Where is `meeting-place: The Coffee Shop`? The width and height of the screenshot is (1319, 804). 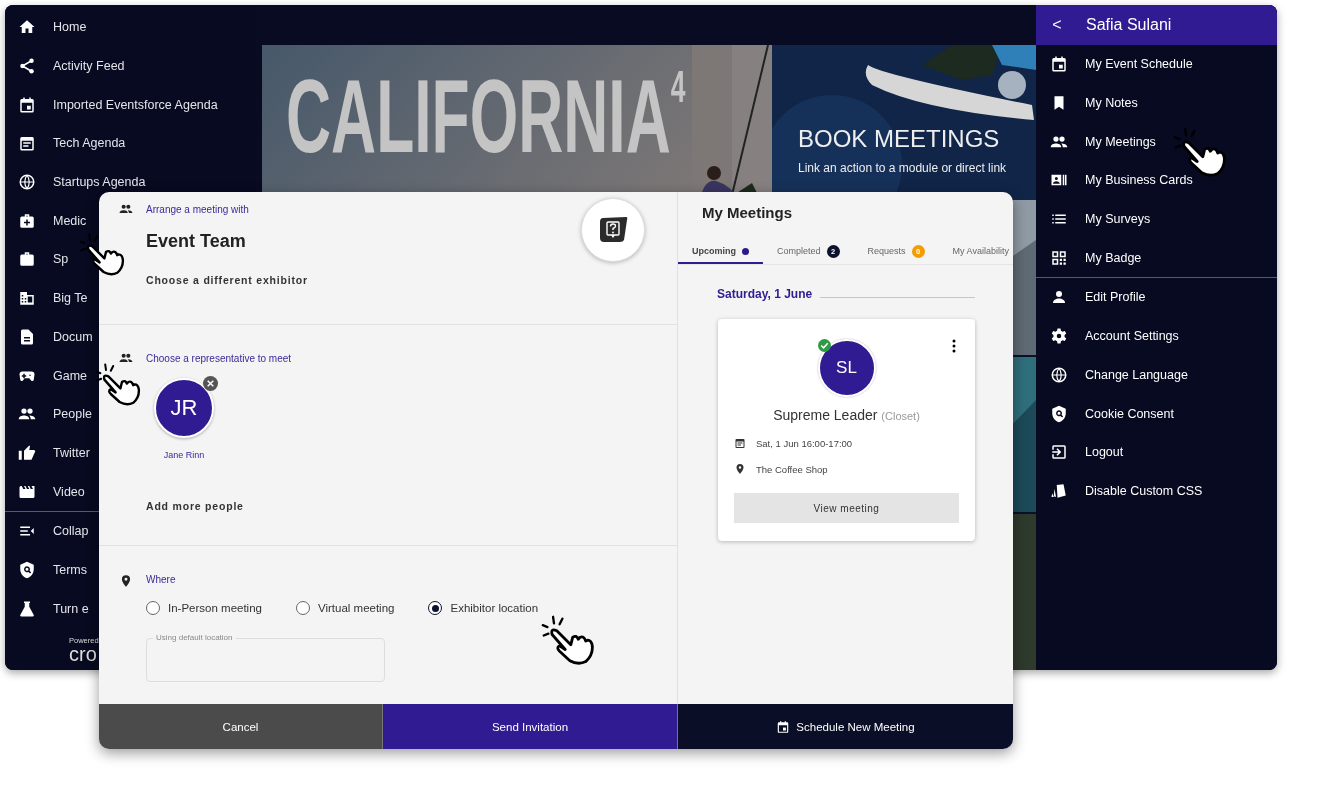
meeting-place: The Coffee Shop is located at coordinates (792, 469).